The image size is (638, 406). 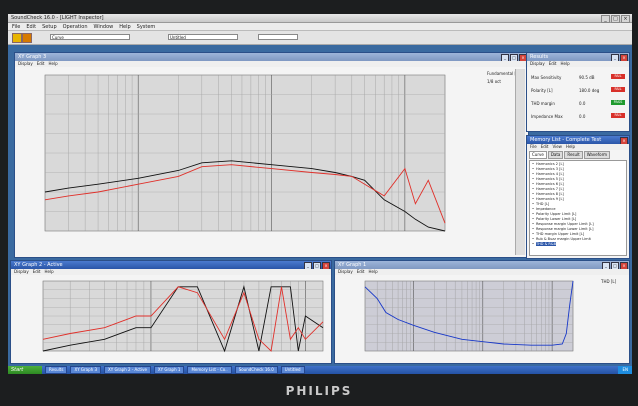 What do you see at coordinates (548, 199) in the screenshot?
I see `list-item: Harmonics 9 [L]` at bounding box center [548, 199].